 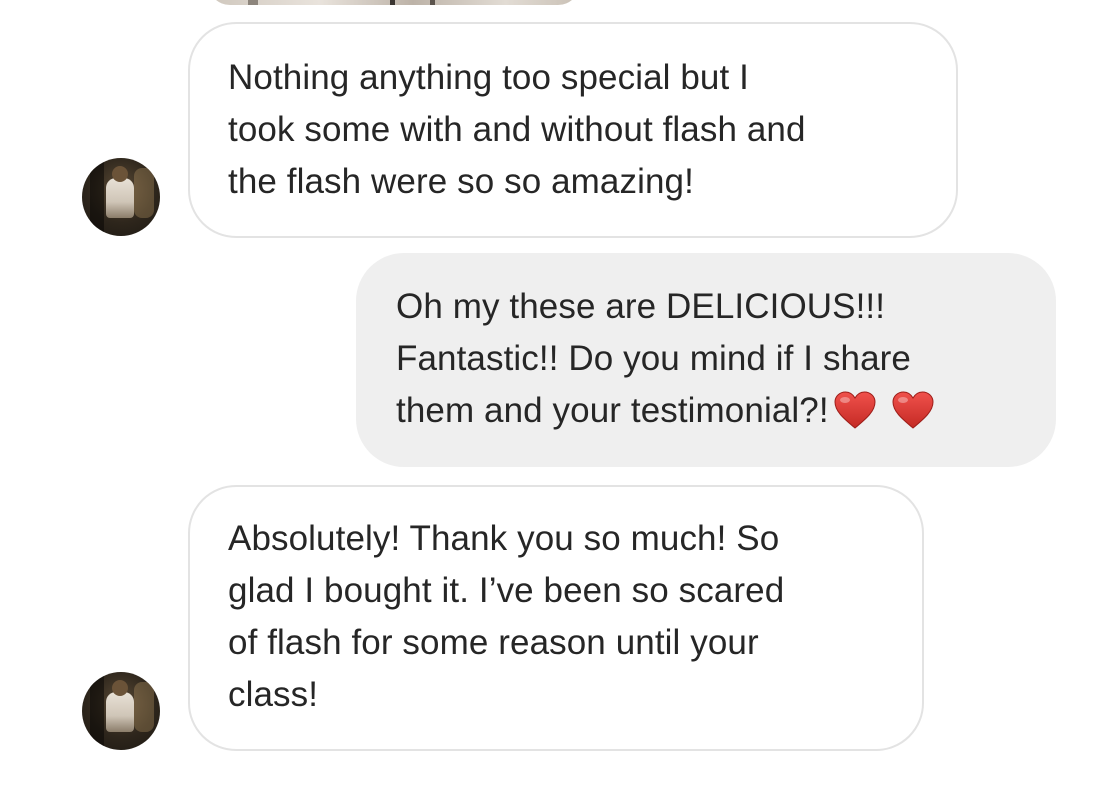 What do you see at coordinates (641, 306) in the screenshot?
I see `message-text-line: Oh my these are DELICIOUS!!!` at bounding box center [641, 306].